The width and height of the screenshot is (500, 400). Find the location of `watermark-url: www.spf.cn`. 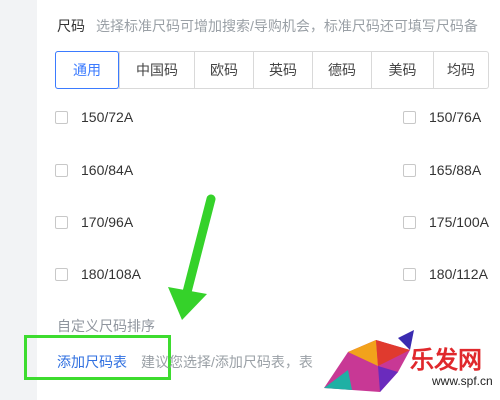

watermark-url: www.spf.cn is located at coordinates (462, 381).